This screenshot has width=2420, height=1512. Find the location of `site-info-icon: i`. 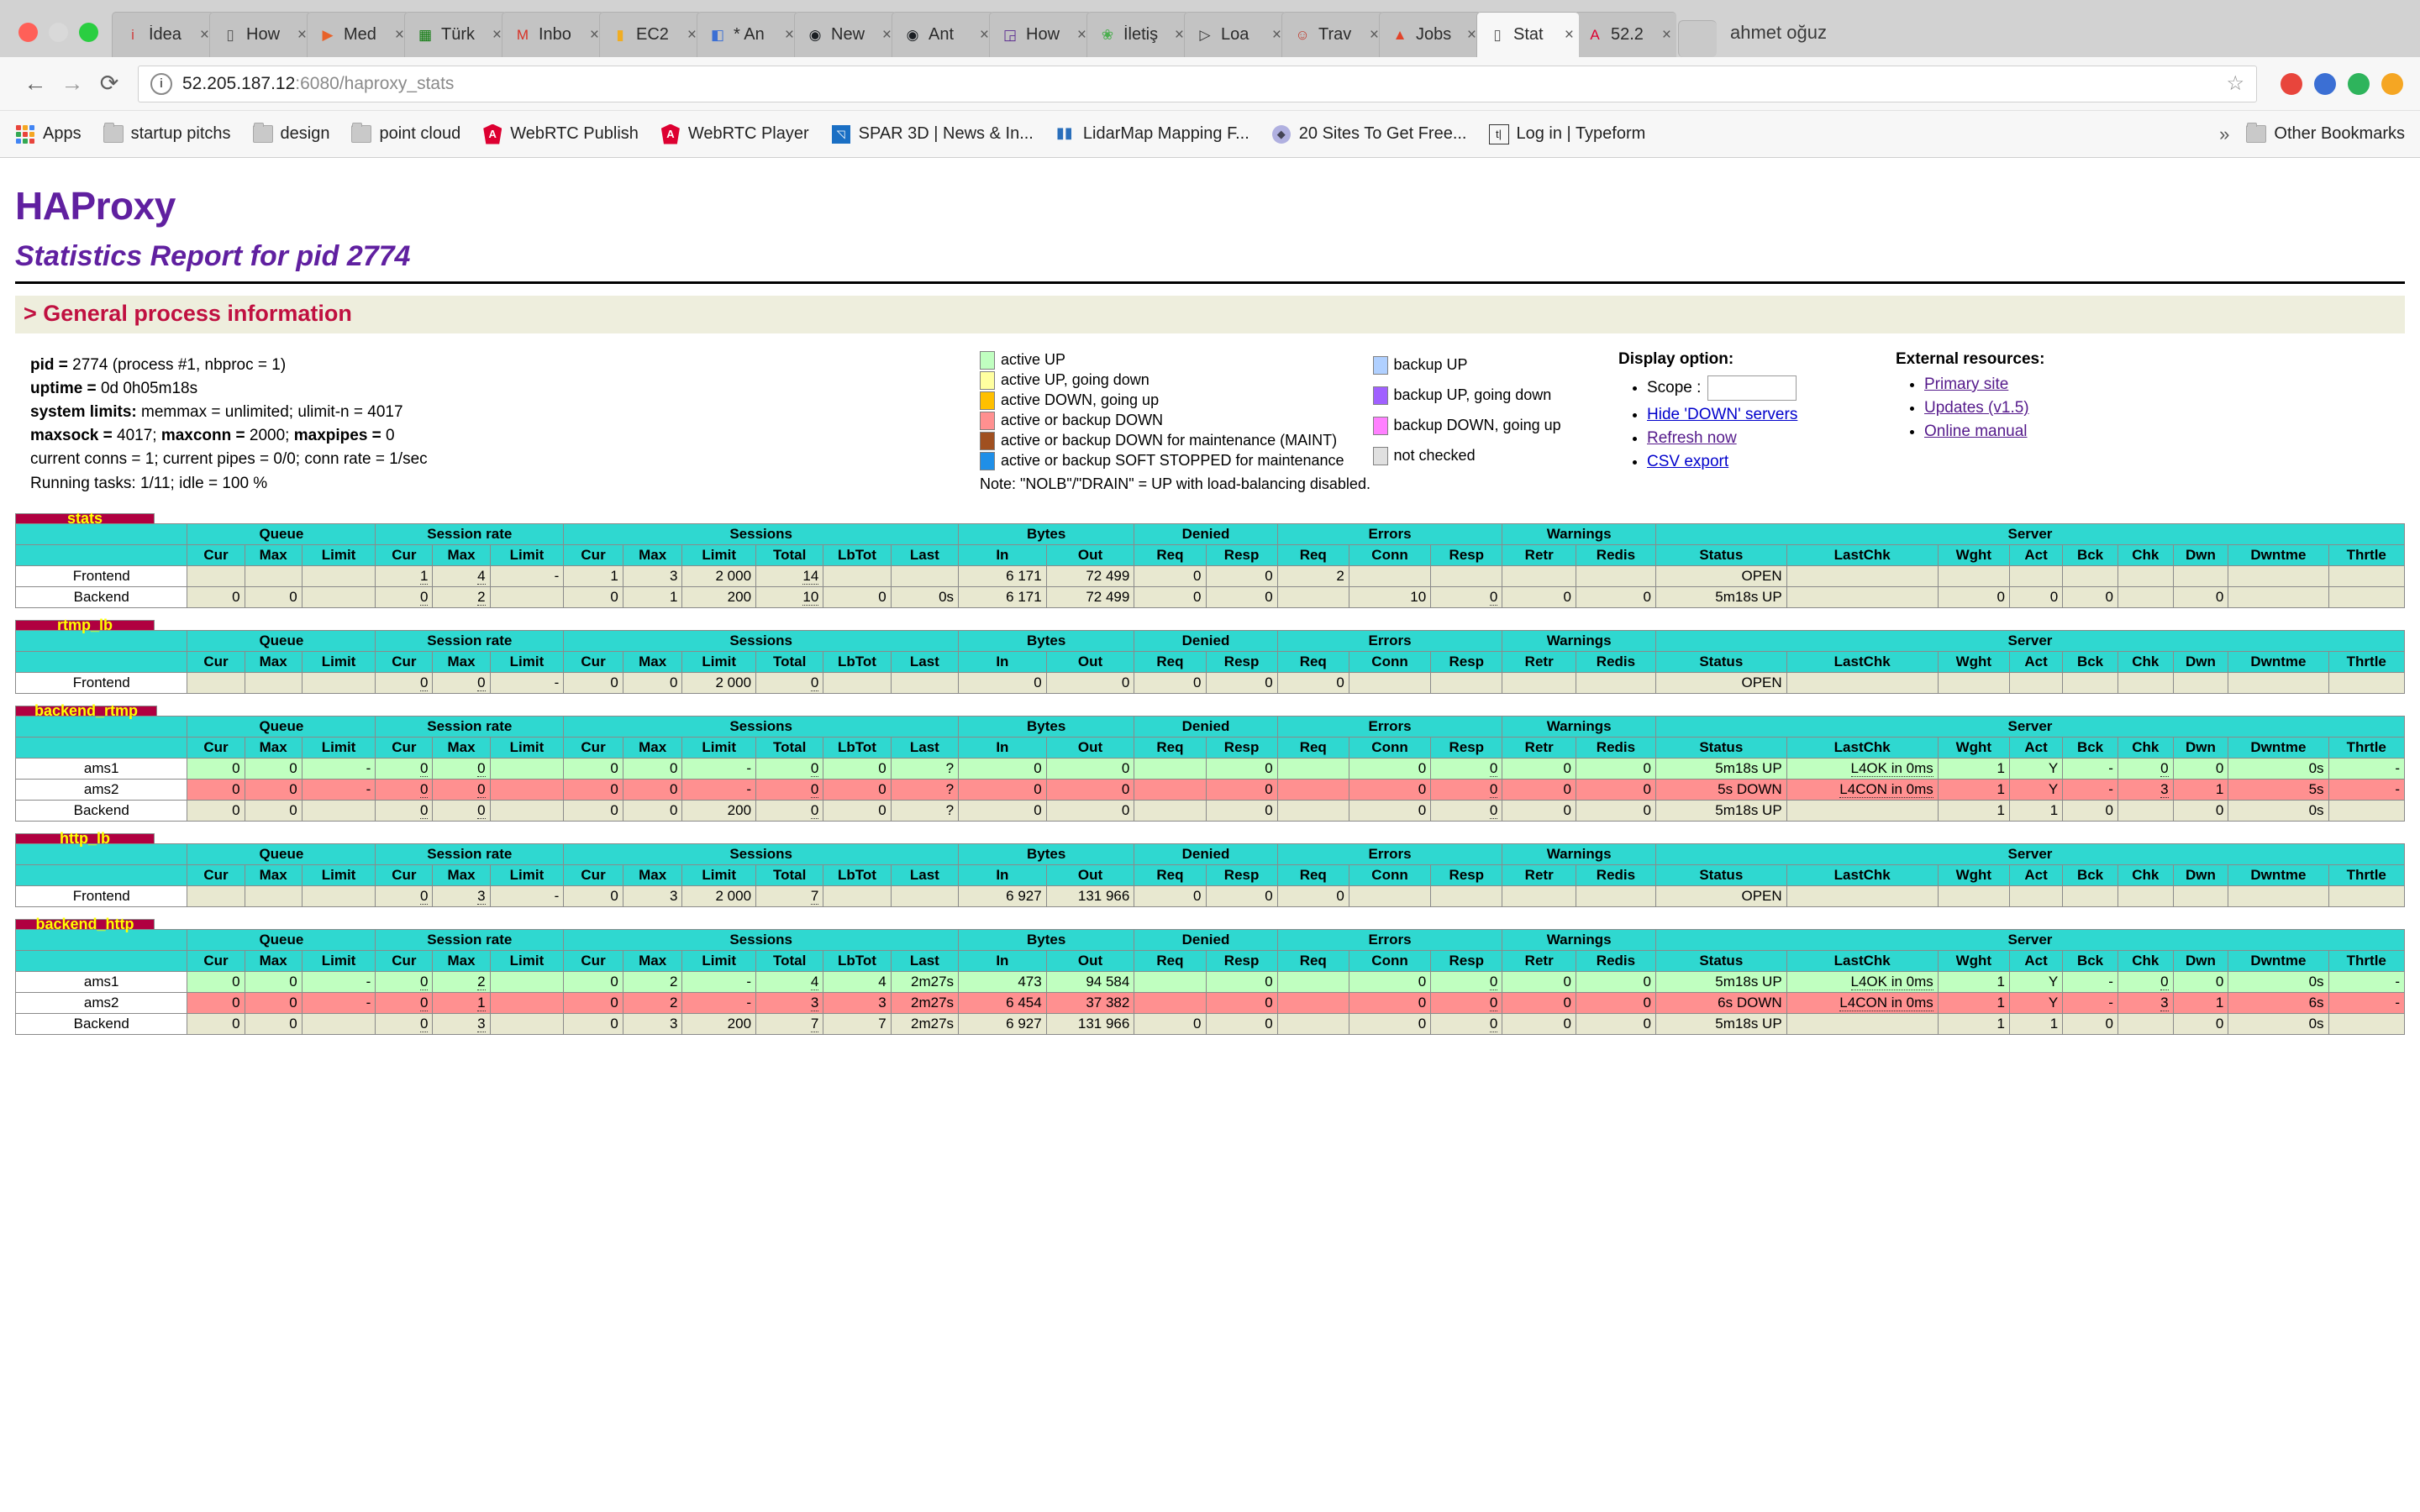

site-info-icon: i is located at coordinates (161, 83).